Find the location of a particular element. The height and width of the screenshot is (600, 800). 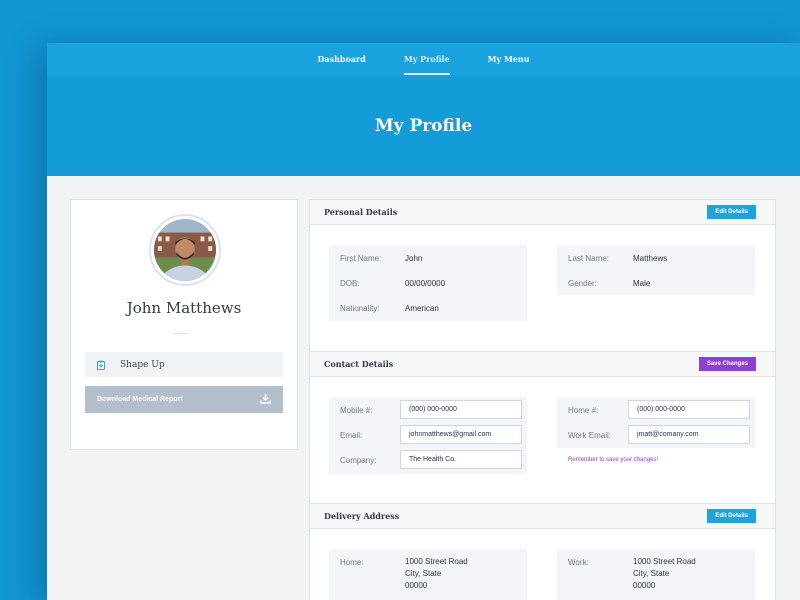

avatar is located at coordinates (185, 250).